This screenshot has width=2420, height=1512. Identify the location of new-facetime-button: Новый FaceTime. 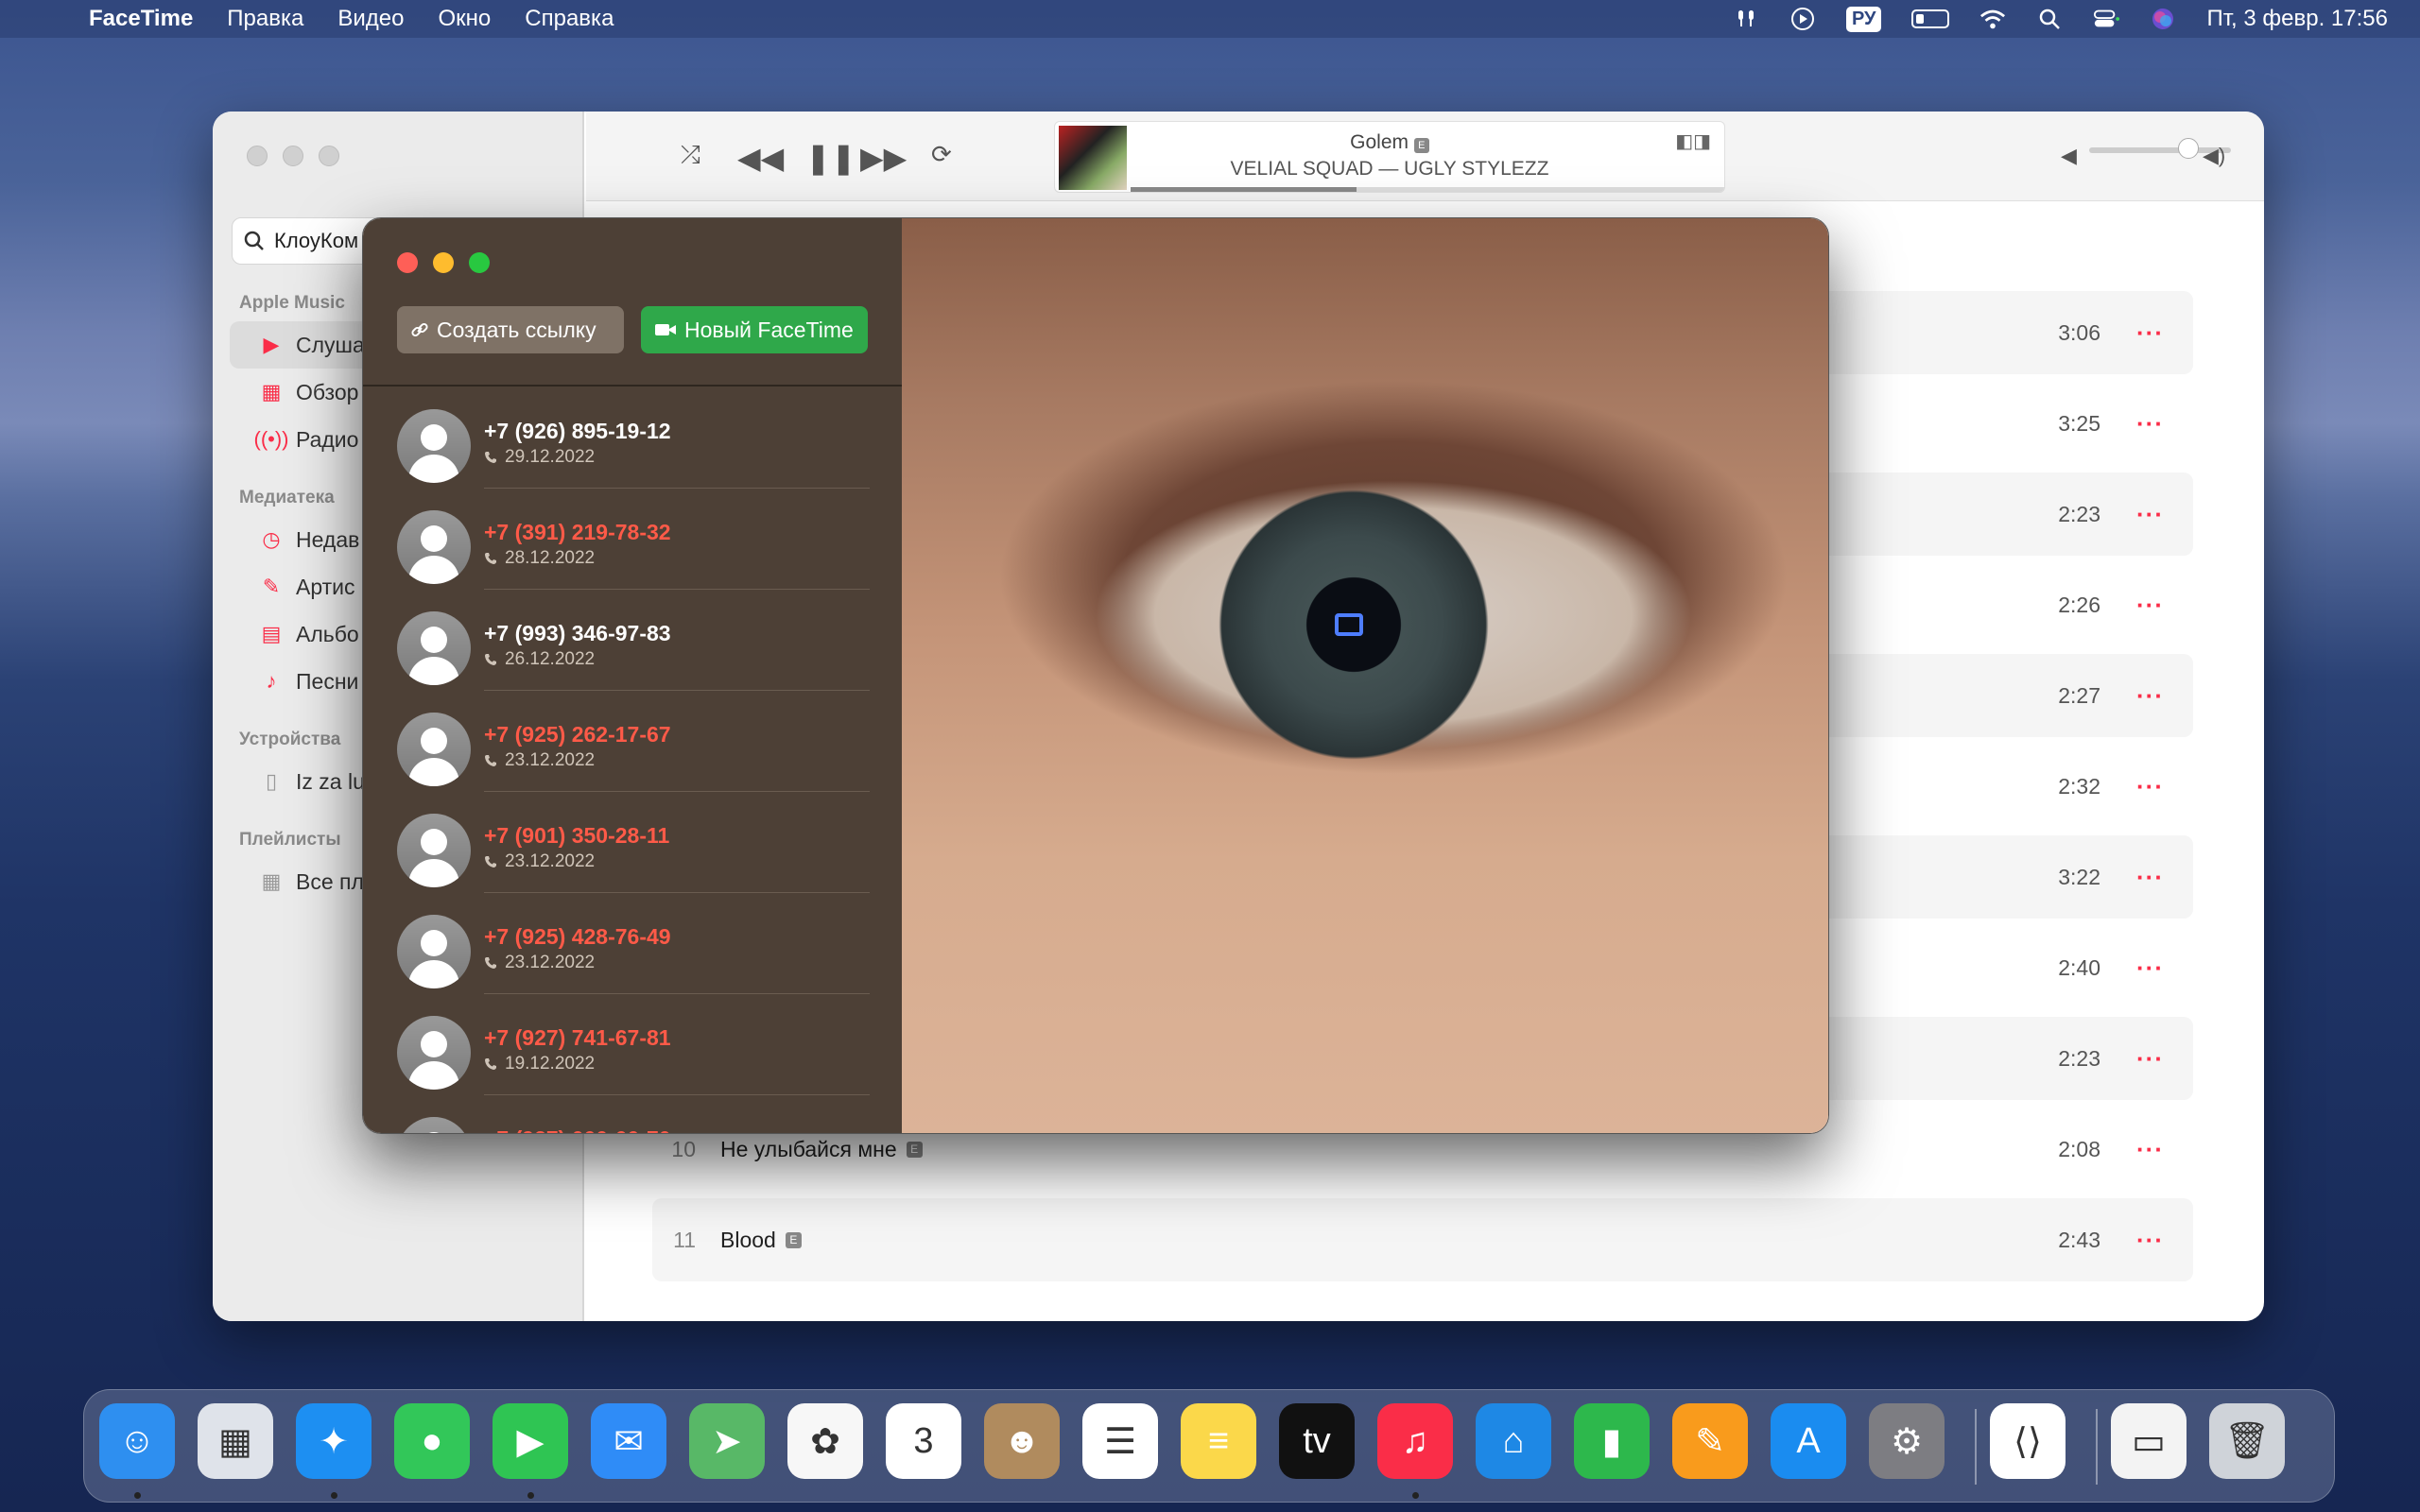
(754, 329).